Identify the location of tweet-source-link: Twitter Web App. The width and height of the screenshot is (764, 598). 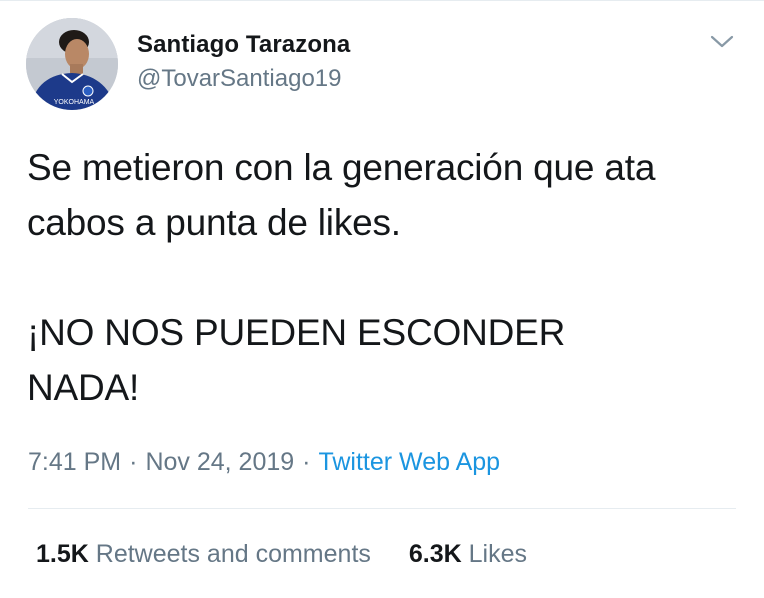
(409, 462).